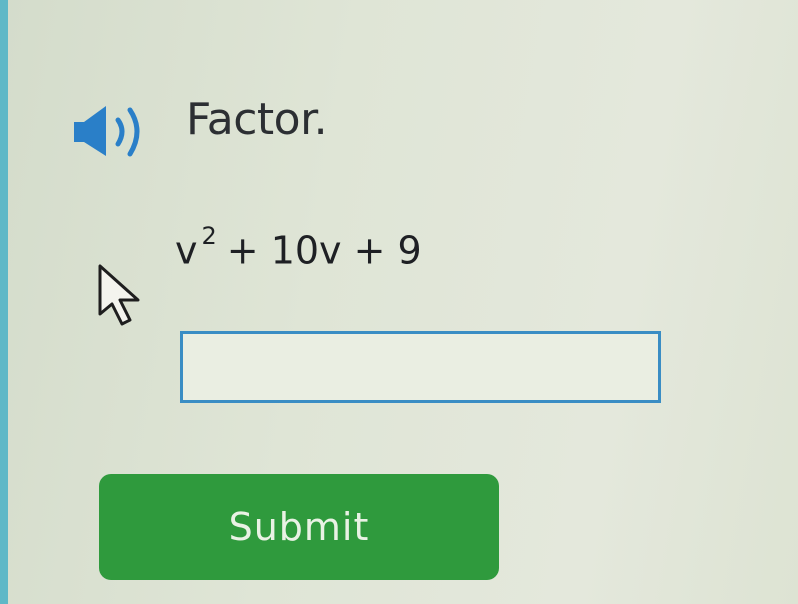  What do you see at coordinates (209, 236) in the screenshot?
I see `expression-exponent: 2` at bounding box center [209, 236].